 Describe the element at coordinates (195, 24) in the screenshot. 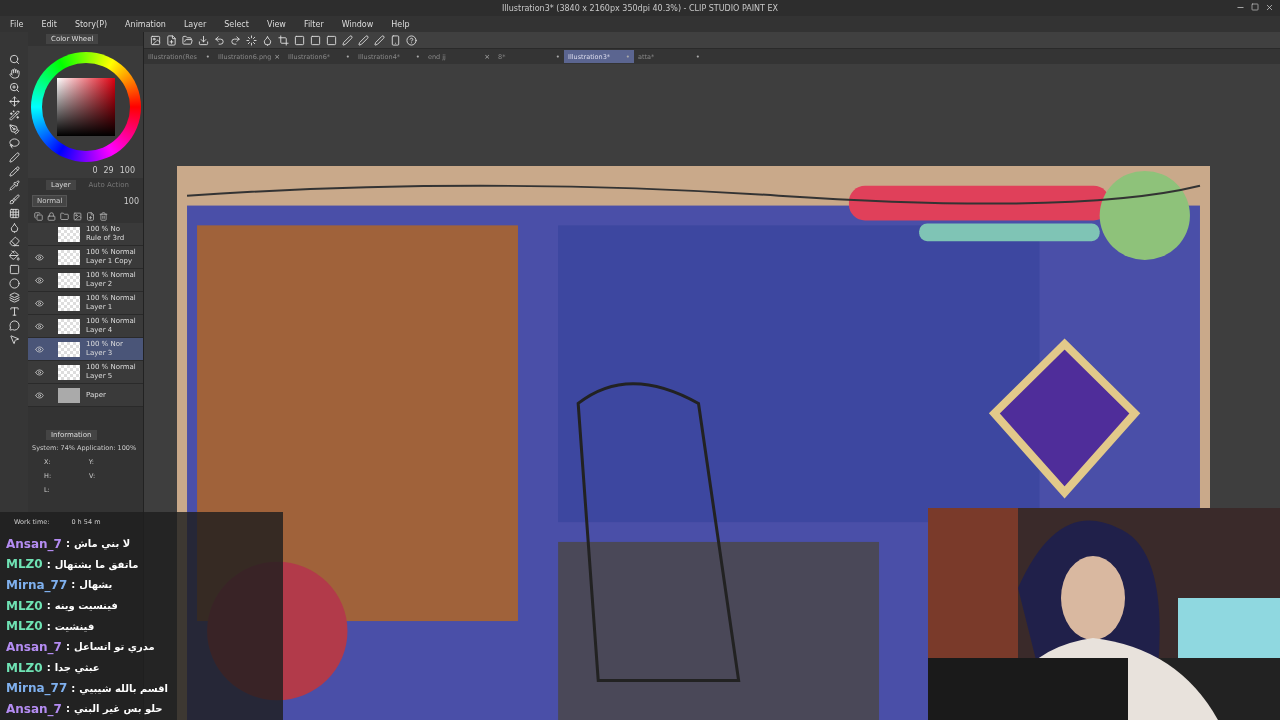

I see `menu-item: Layer` at that location.